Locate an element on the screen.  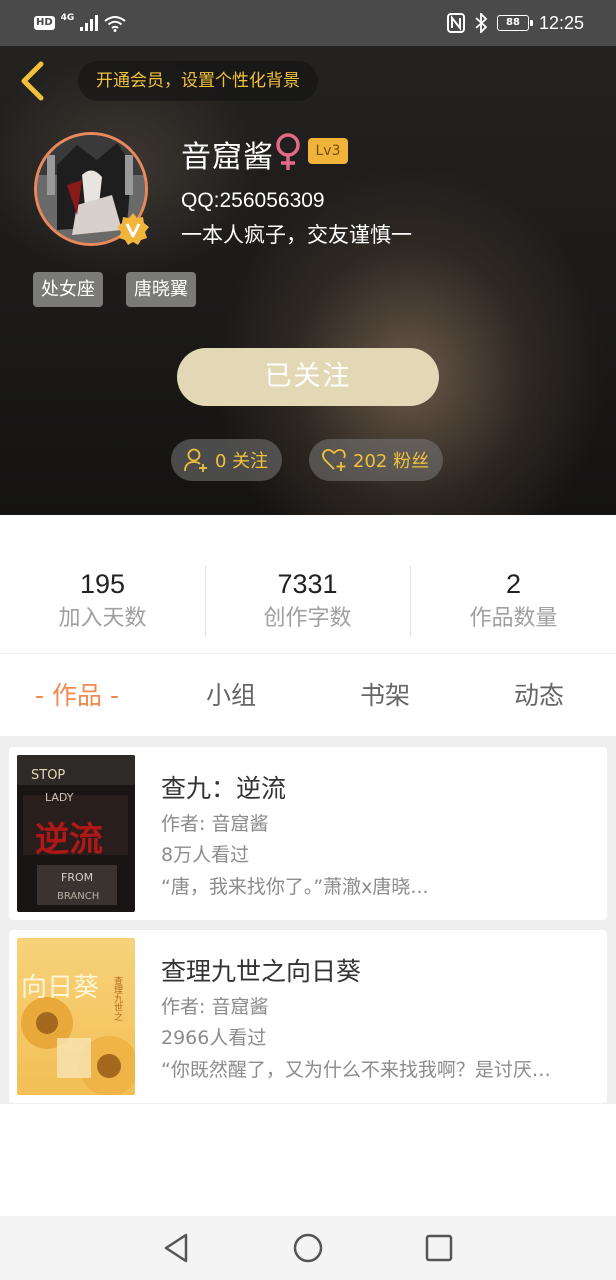
status-left: HD 4G is located at coordinates (80, 23).